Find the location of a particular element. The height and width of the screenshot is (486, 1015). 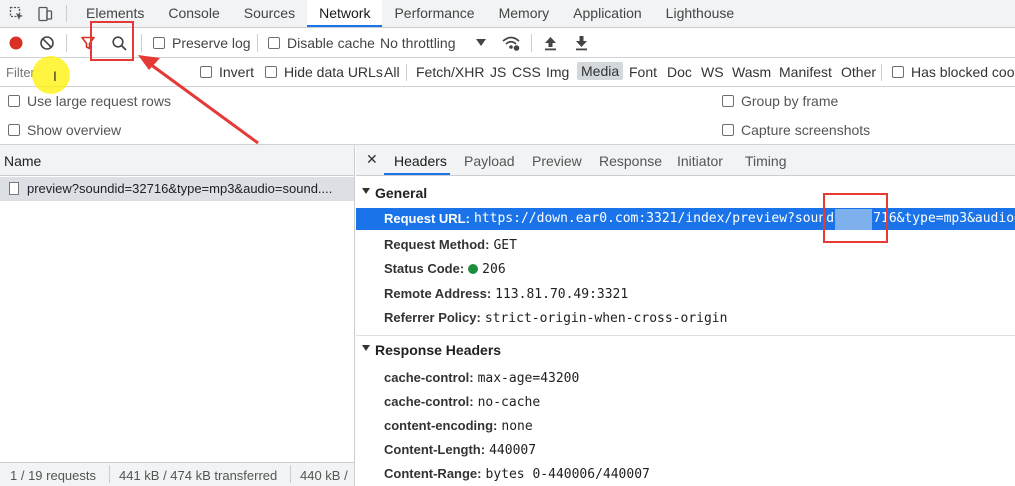

annotation-arrow is located at coordinates (198, 100).